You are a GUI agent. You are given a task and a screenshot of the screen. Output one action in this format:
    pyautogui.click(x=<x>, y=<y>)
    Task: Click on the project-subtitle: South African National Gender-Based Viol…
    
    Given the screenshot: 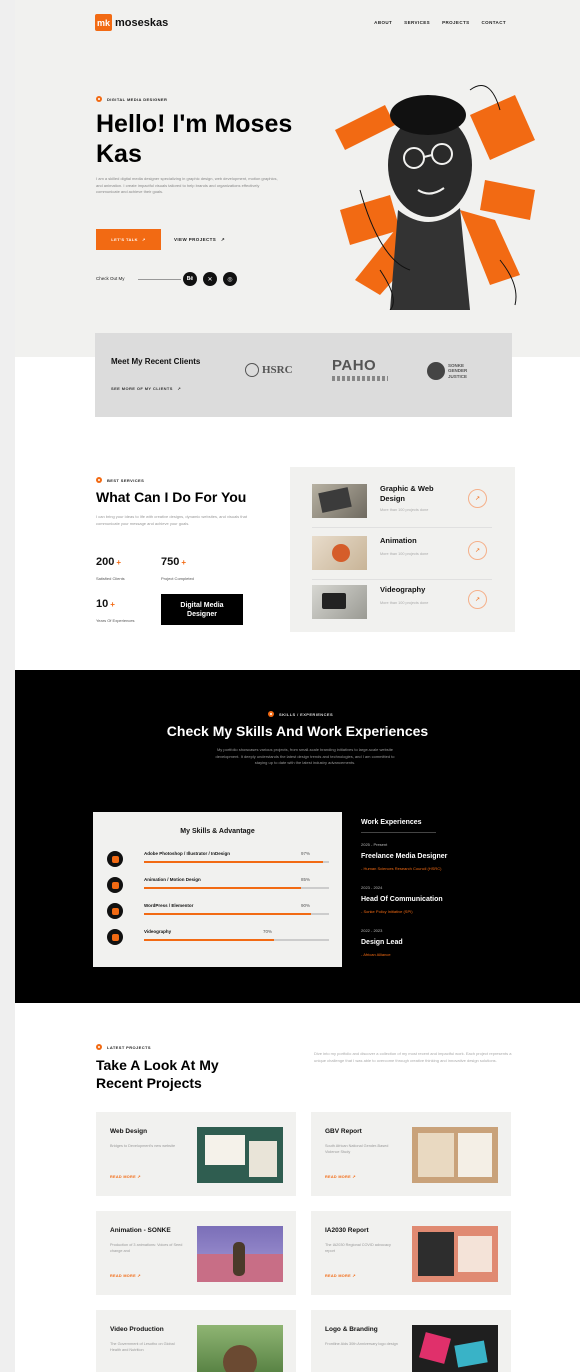 What is the action you would take?
    pyautogui.click(x=357, y=1149)
    